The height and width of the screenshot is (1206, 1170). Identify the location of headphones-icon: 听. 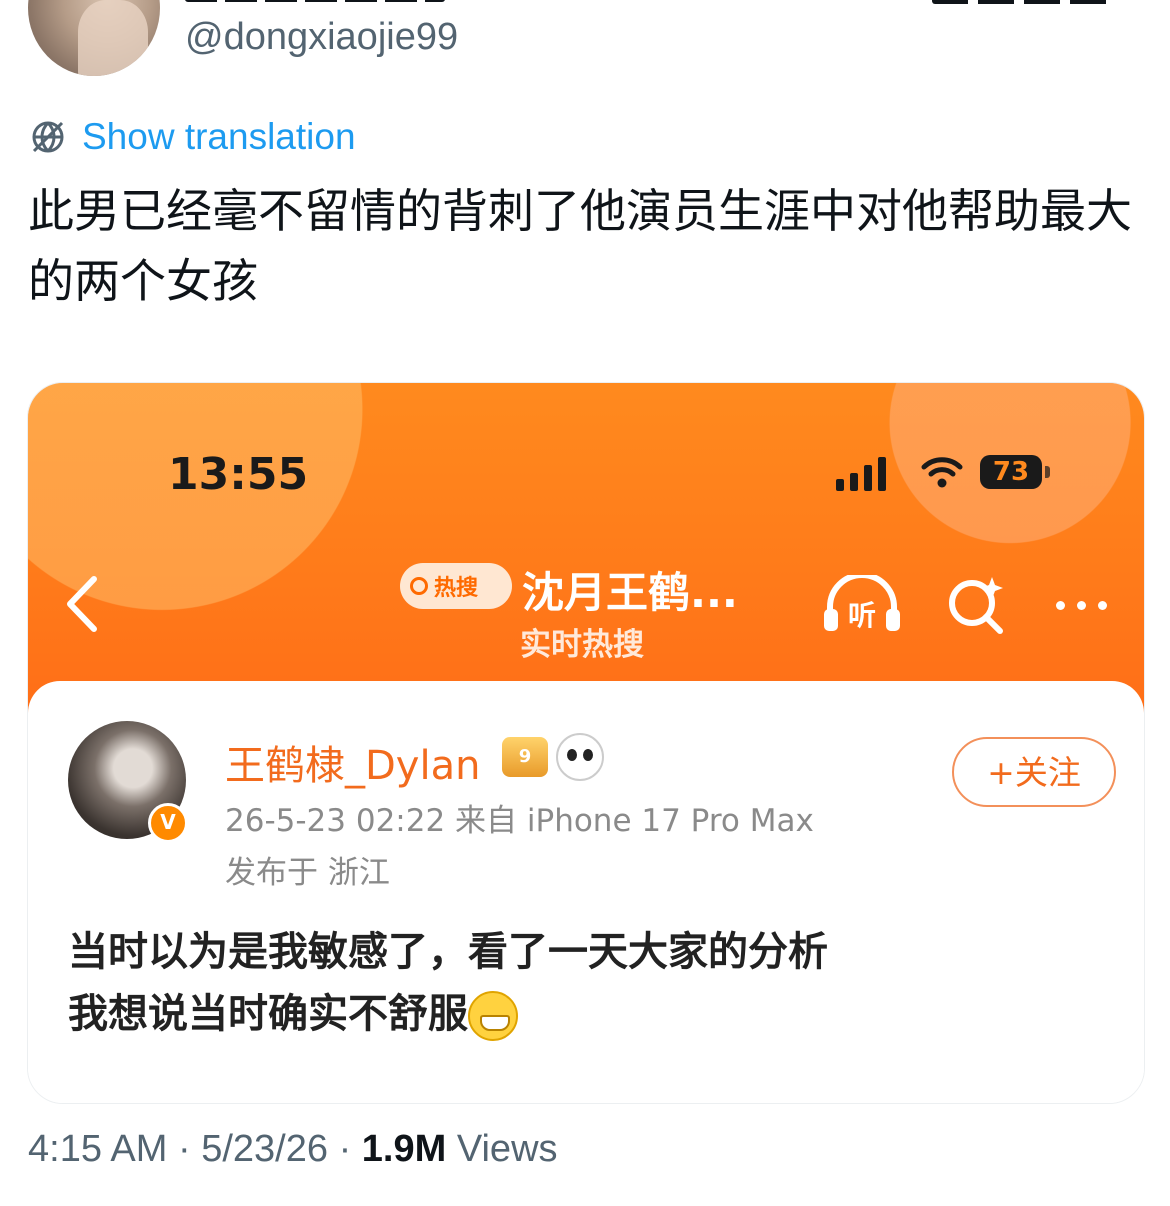
(862, 603).